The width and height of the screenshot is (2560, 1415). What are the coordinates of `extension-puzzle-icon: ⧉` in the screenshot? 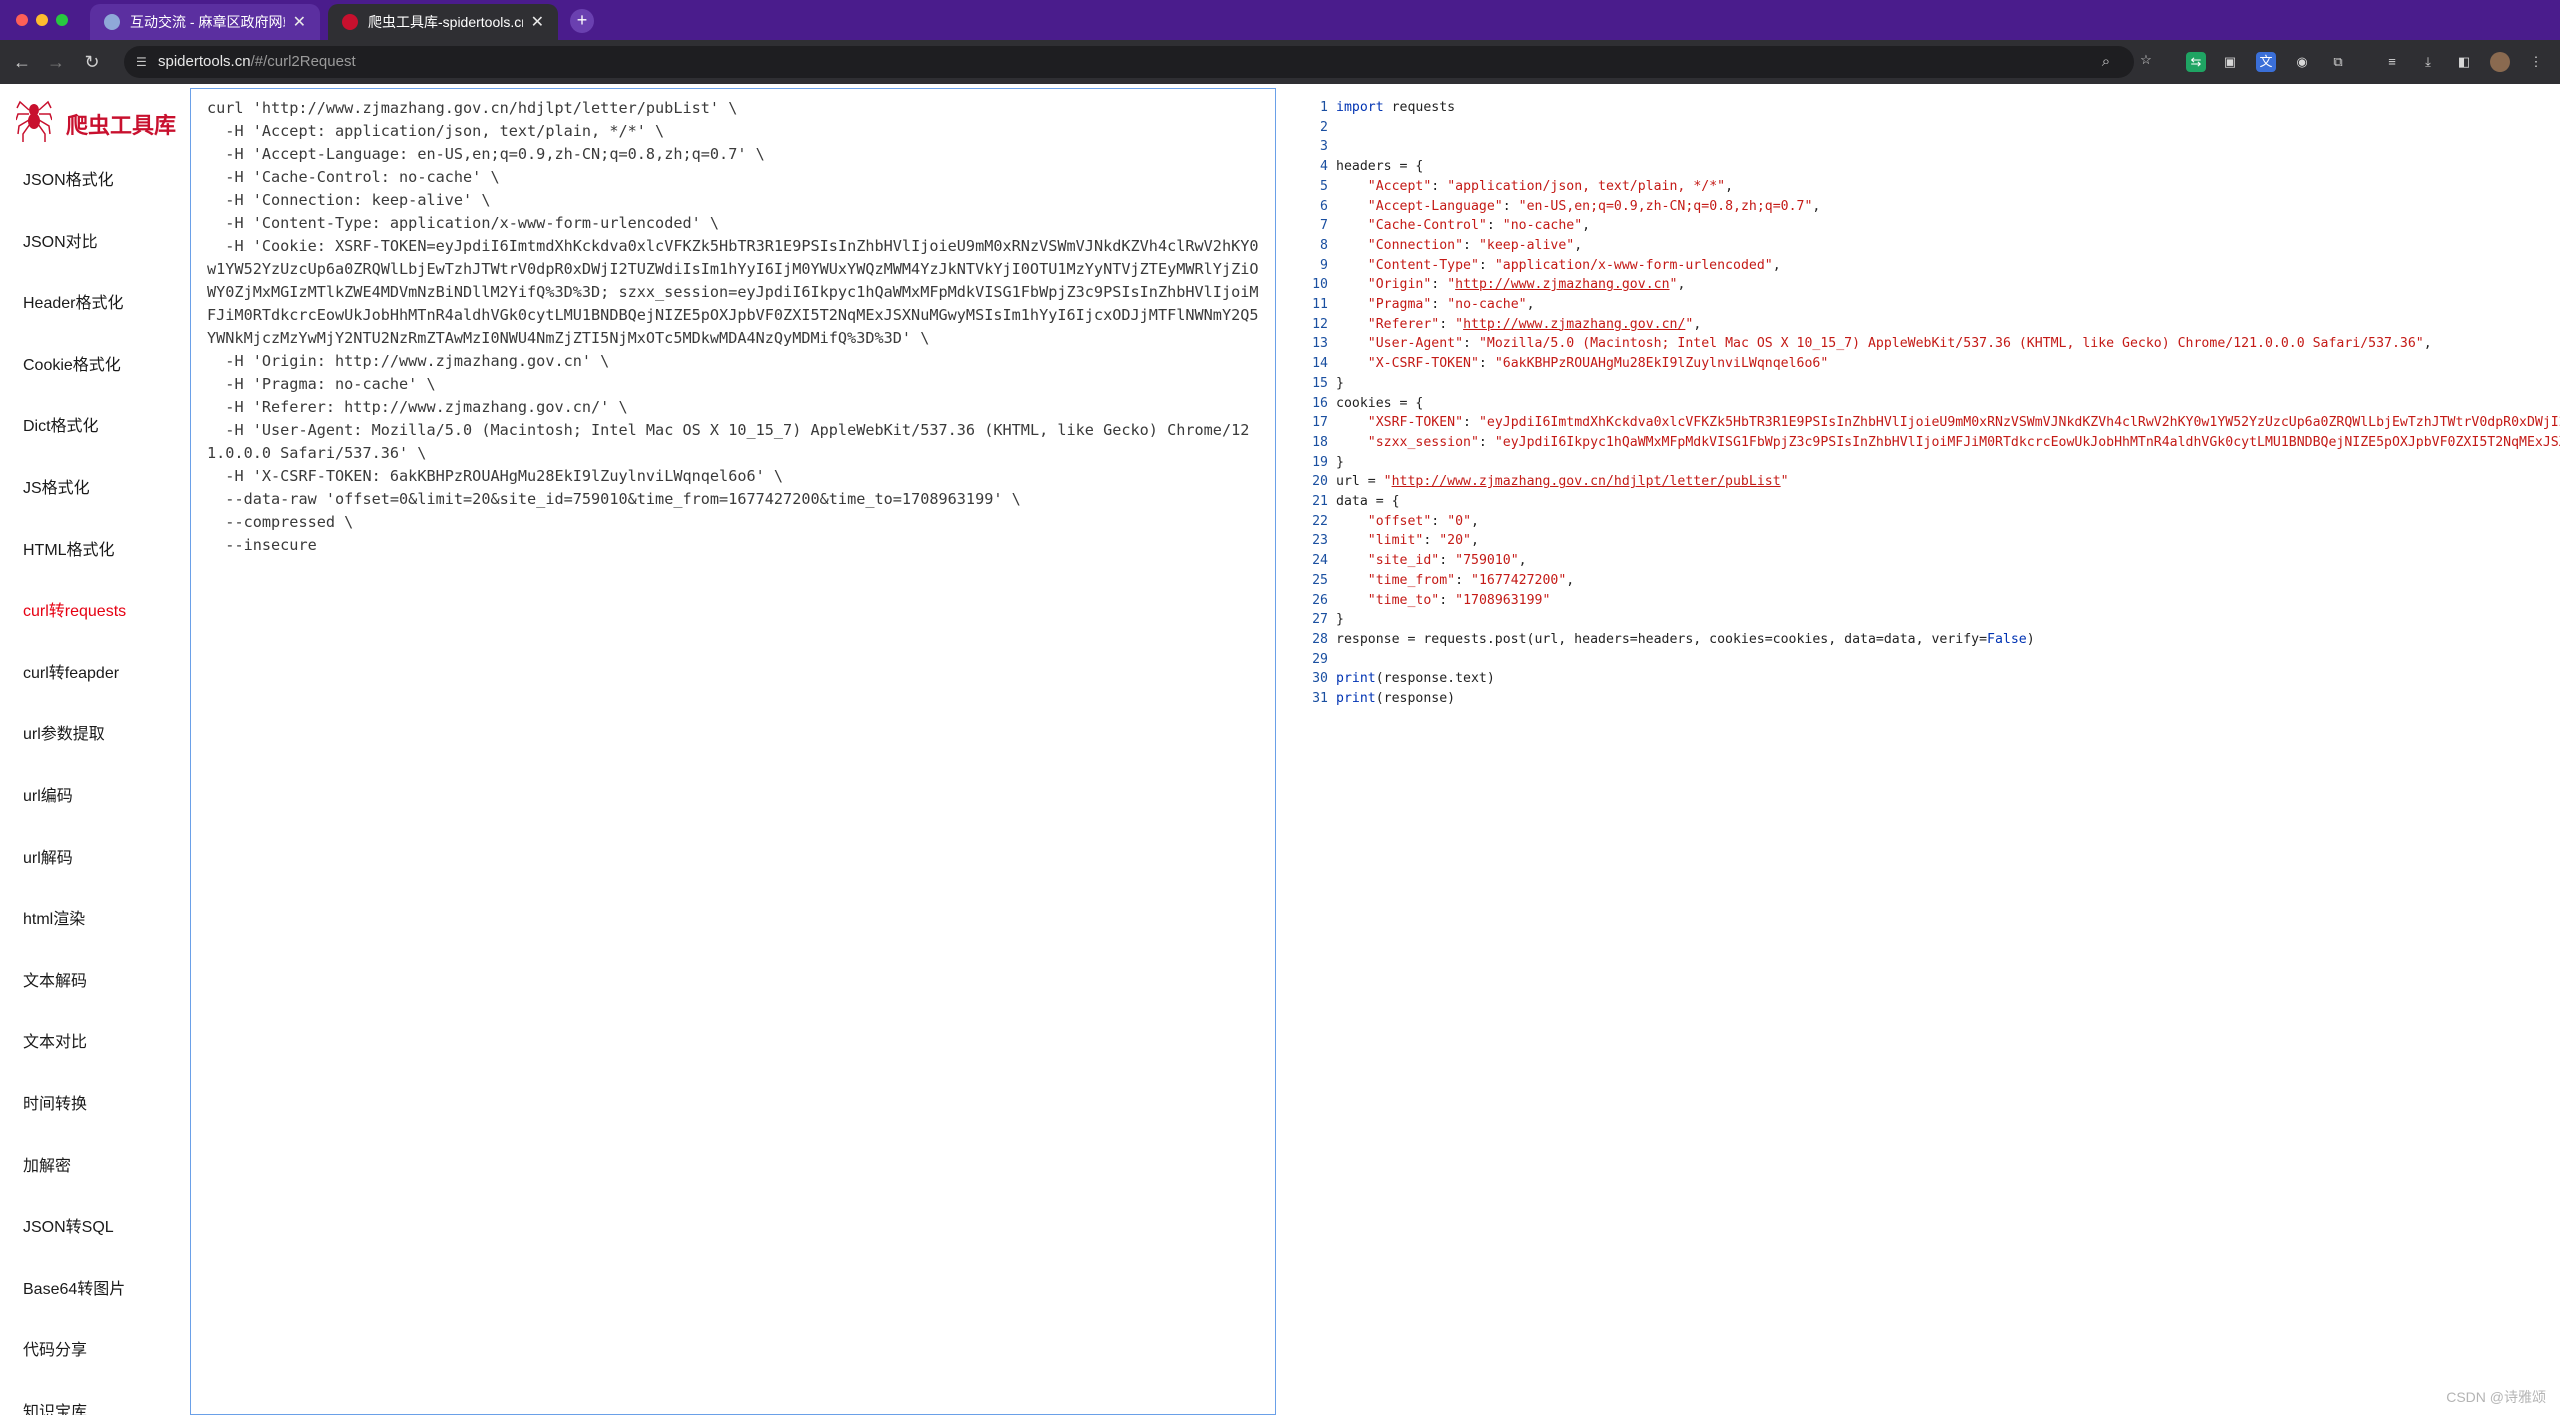 It's located at (2338, 62).